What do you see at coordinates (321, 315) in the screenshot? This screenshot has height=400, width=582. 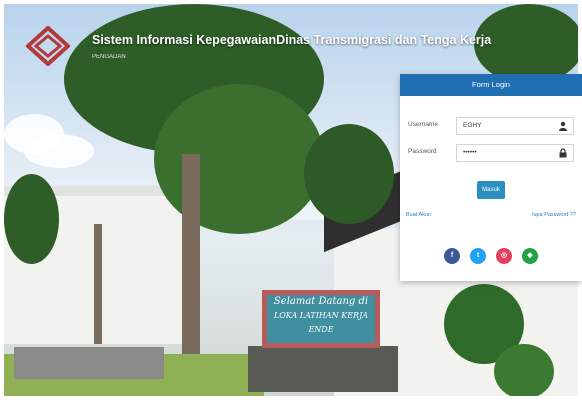 I see `sign-line-2: LOKA LATIHAN KERJA` at bounding box center [321, 315].